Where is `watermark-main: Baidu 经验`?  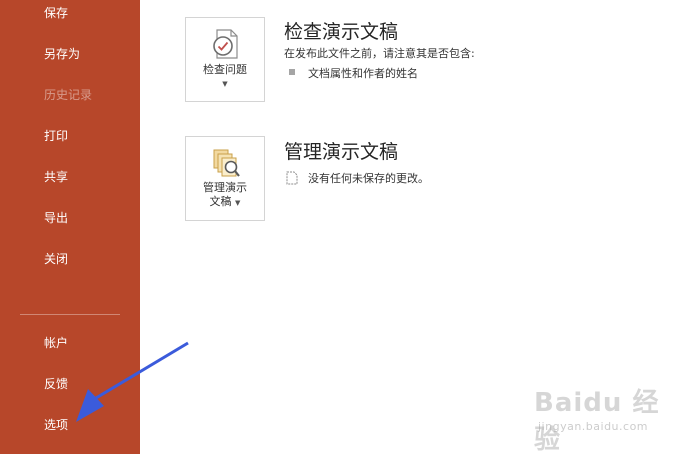
watermark-main: Baidu 经验 is located at coordinates (597, 421).